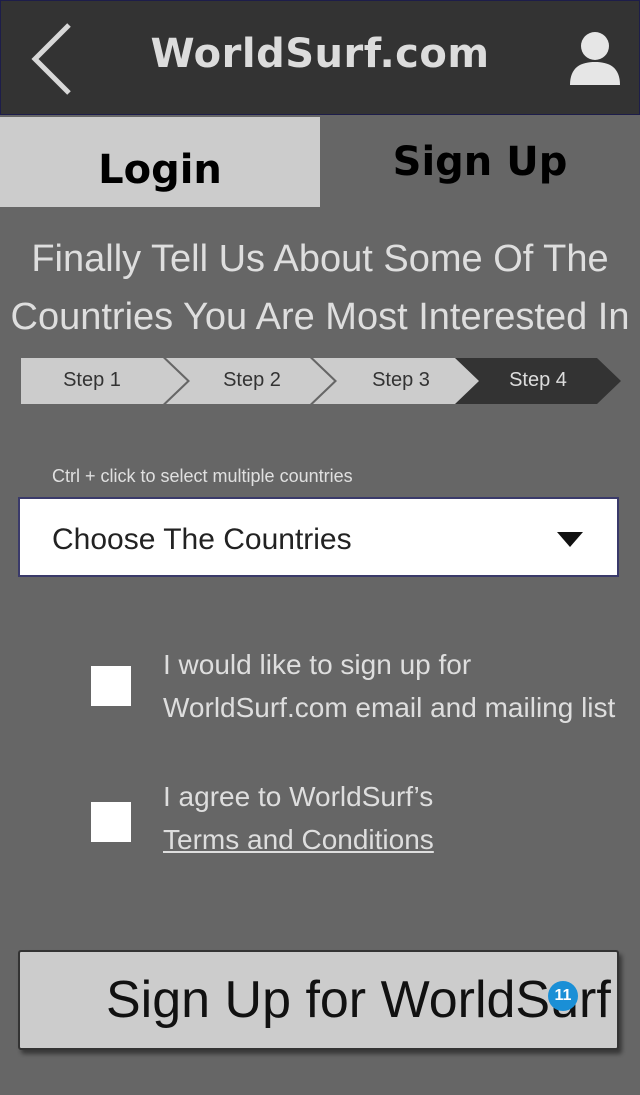 The height and width of the screenshot is (1095, 640). I want to click on step-1: Step 1, so click(104, 381).